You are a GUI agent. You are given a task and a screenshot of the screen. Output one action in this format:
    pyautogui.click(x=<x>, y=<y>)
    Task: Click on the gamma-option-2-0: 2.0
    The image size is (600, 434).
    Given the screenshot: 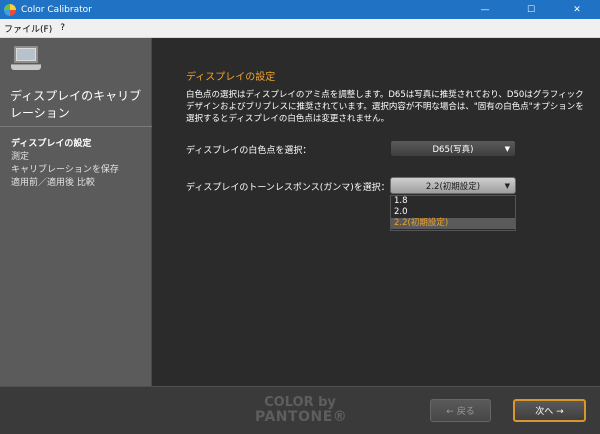 What is the action you would take?
    pyautogui.click(x=453, y=212)
    